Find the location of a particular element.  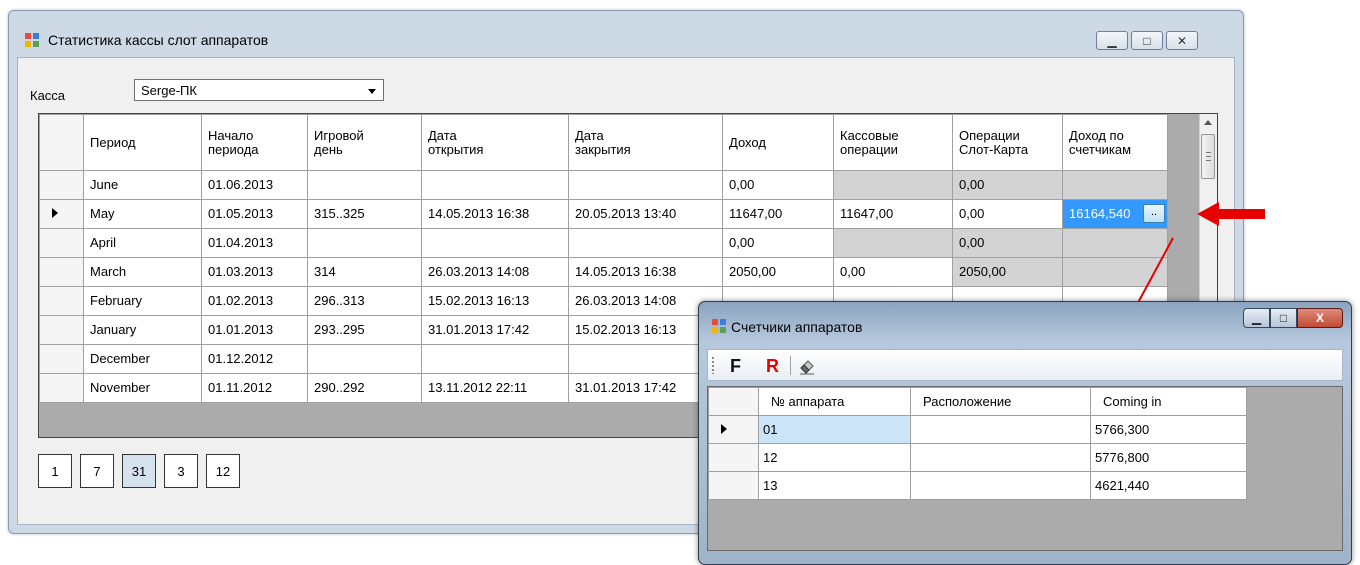

cell: 01.01.2013 is located at coordinates (254, 330).